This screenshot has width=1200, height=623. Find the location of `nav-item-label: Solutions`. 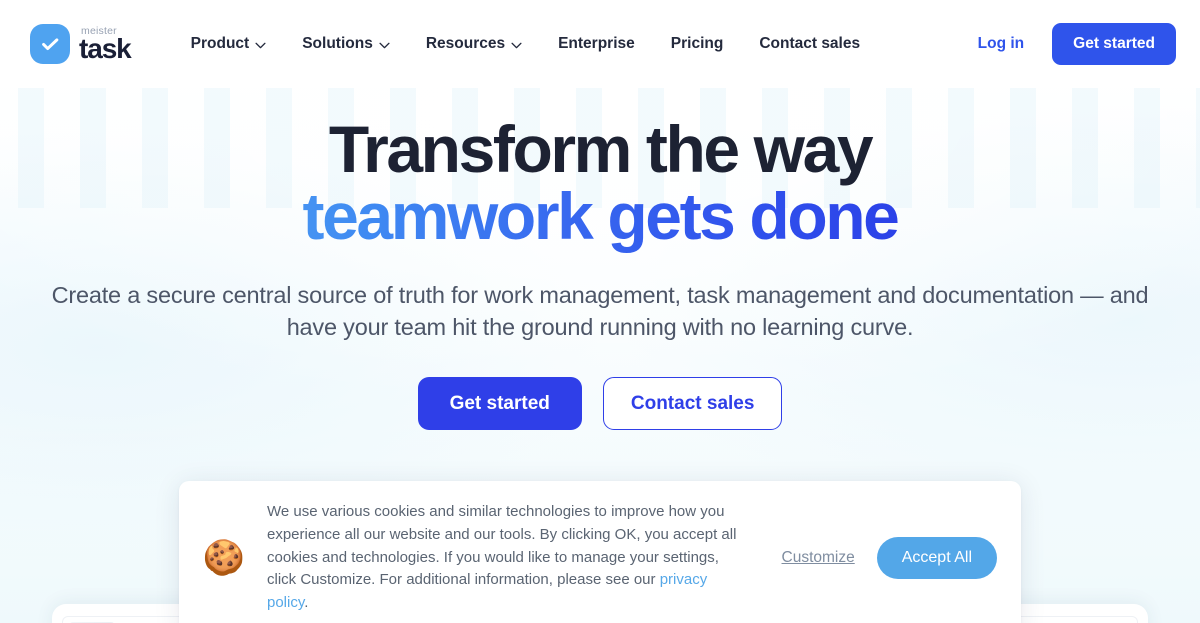

nav-item-label: Solutions is located at coordinates (337, 43).